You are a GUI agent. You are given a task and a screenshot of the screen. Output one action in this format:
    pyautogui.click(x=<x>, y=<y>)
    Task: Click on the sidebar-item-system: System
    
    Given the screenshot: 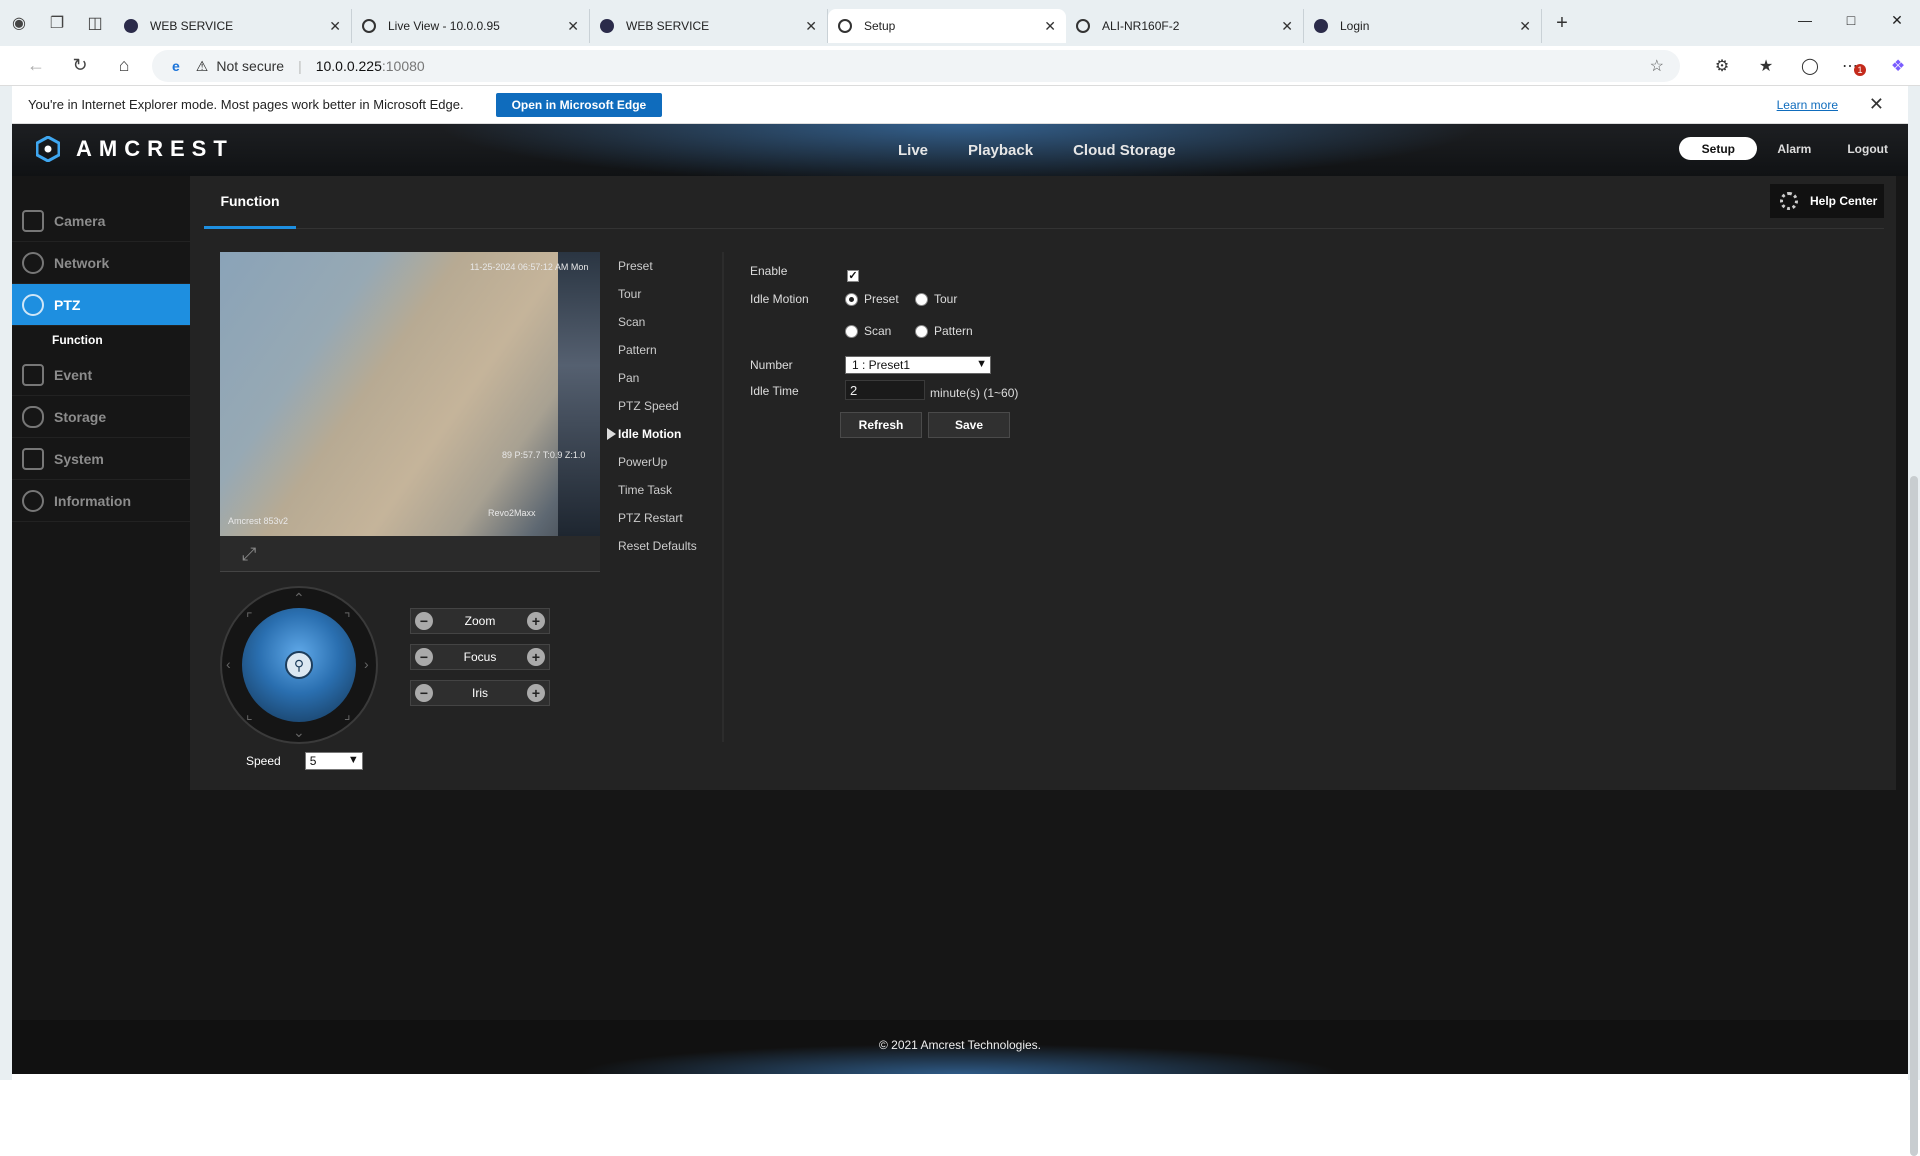 What is the action you would take?
    pyautogui.click(x=101, y=459)
    